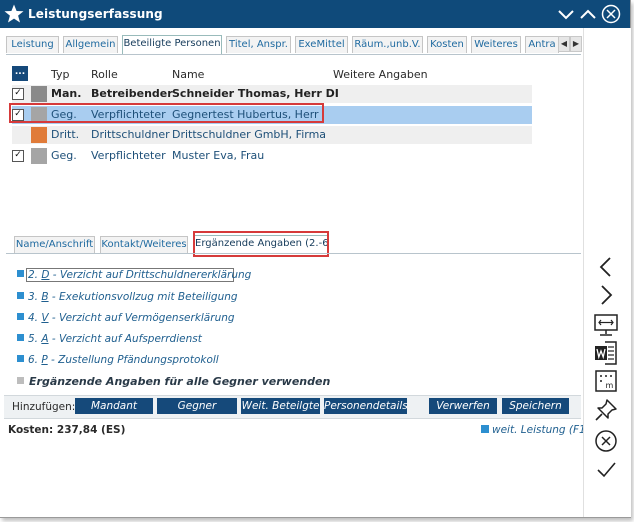  What do you see at coordinates (366, 406) in the screenshot?
I see `personendetails-button: Personendetails` at bounding box center [366, 406].